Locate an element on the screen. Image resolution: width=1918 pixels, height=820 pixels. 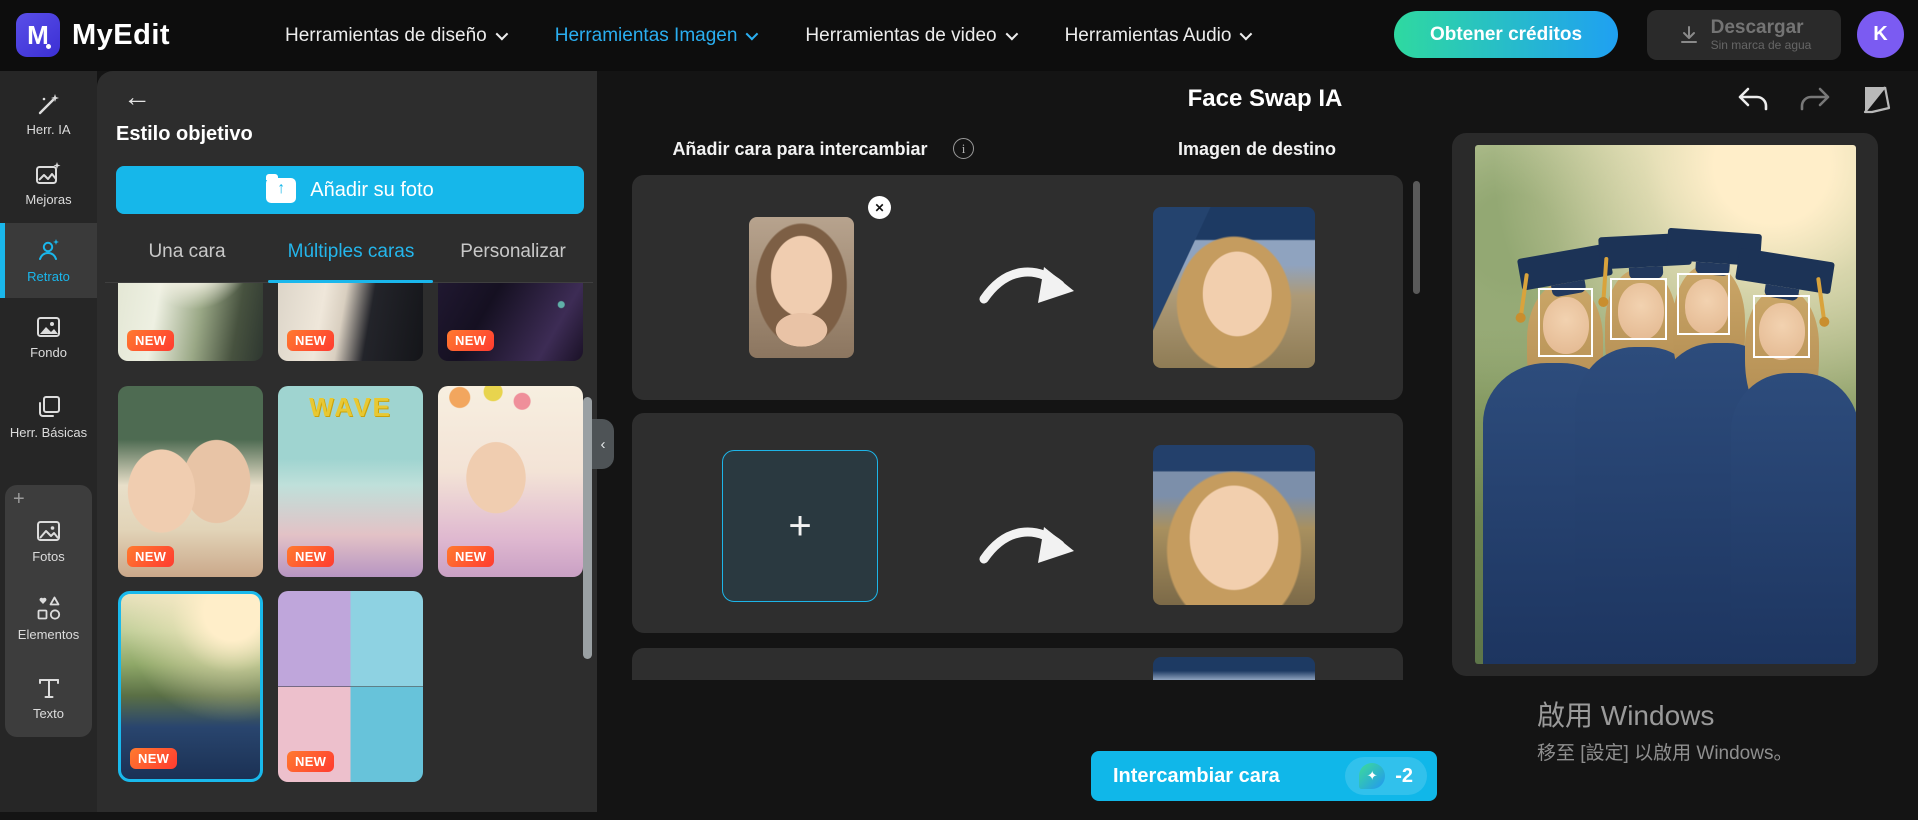
myedit-logo: M MyEdit is located at coordinates (93, 35).